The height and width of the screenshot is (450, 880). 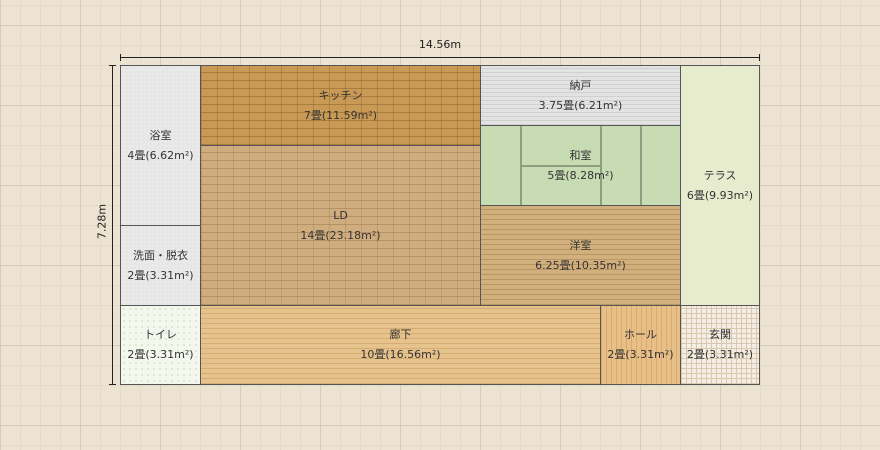 What do you see at coordinates (720, 345) in the screenshot?
I see `room-entrance: 玄関 2畳(3.31m²)` at bounding box center [720, 345].